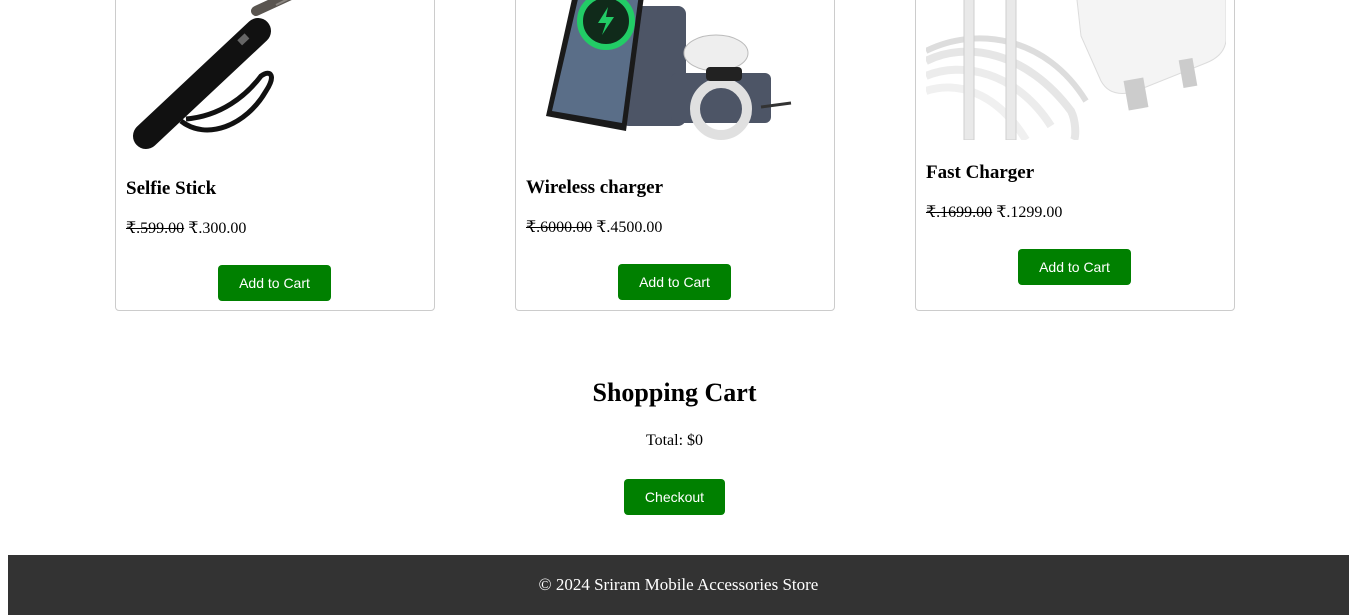  Describe the element at coordinates (674, 497) in the screenshot. I see `checkout-button: Checkout` at that location.